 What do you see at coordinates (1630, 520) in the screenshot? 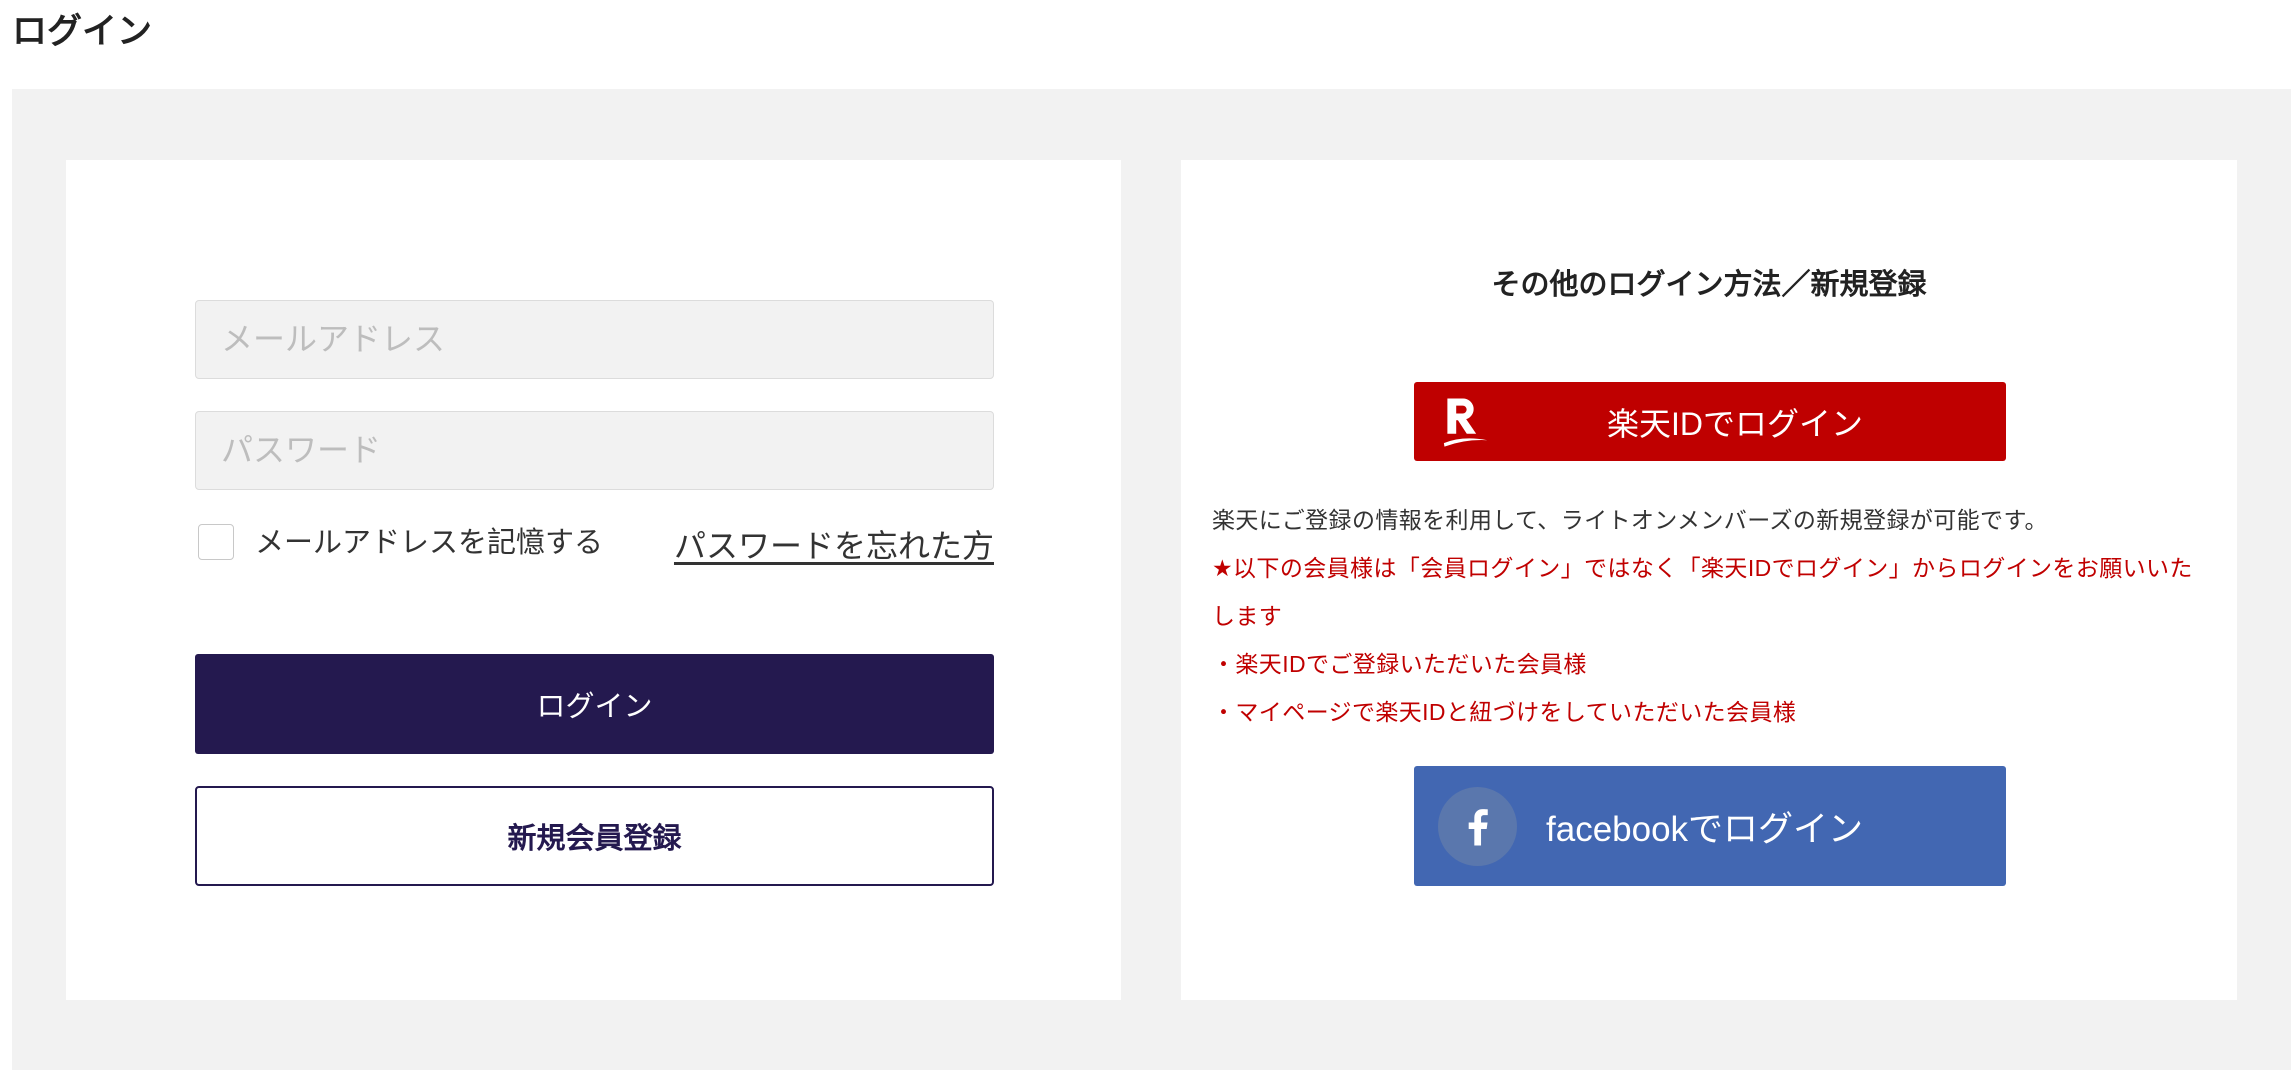
I see `rakuten-info-description: 楽天にご登録の情報を利用して、ライトオンメンバーズの新規登録が可能です。` at bounding box center [1630, 520].